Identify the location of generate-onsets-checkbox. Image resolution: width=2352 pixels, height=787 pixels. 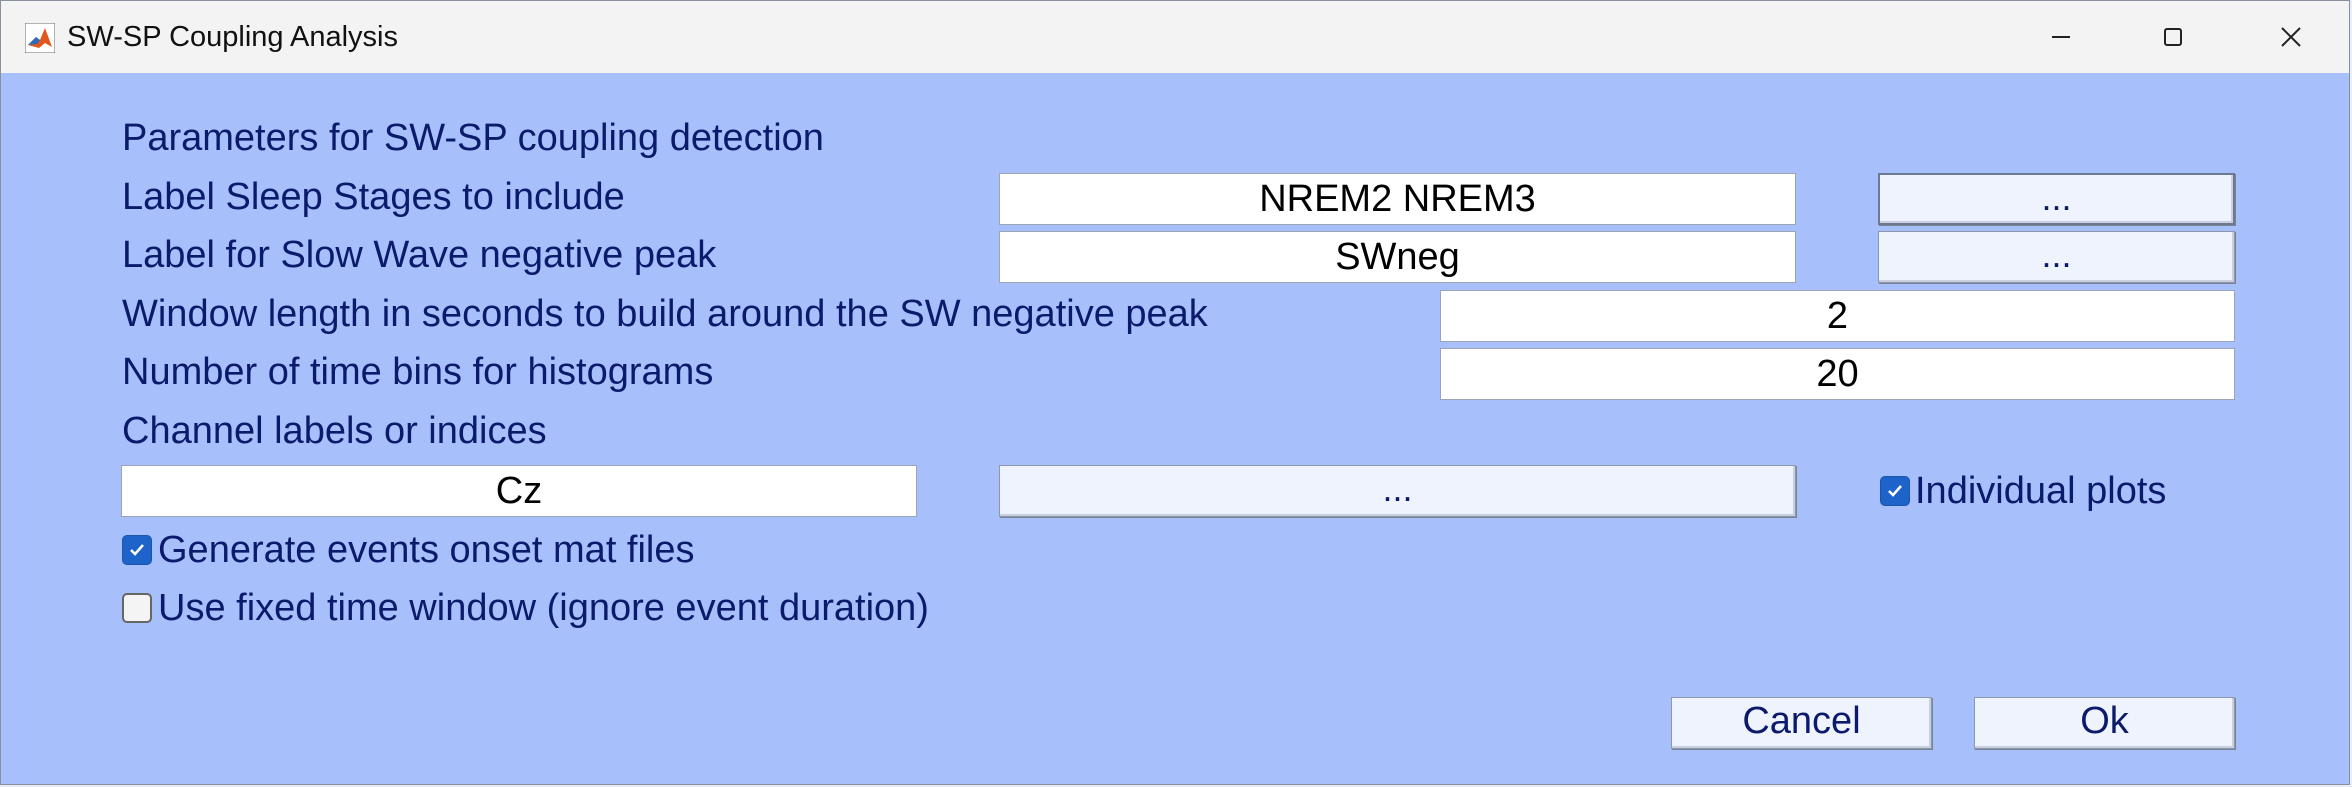
(137, 550).